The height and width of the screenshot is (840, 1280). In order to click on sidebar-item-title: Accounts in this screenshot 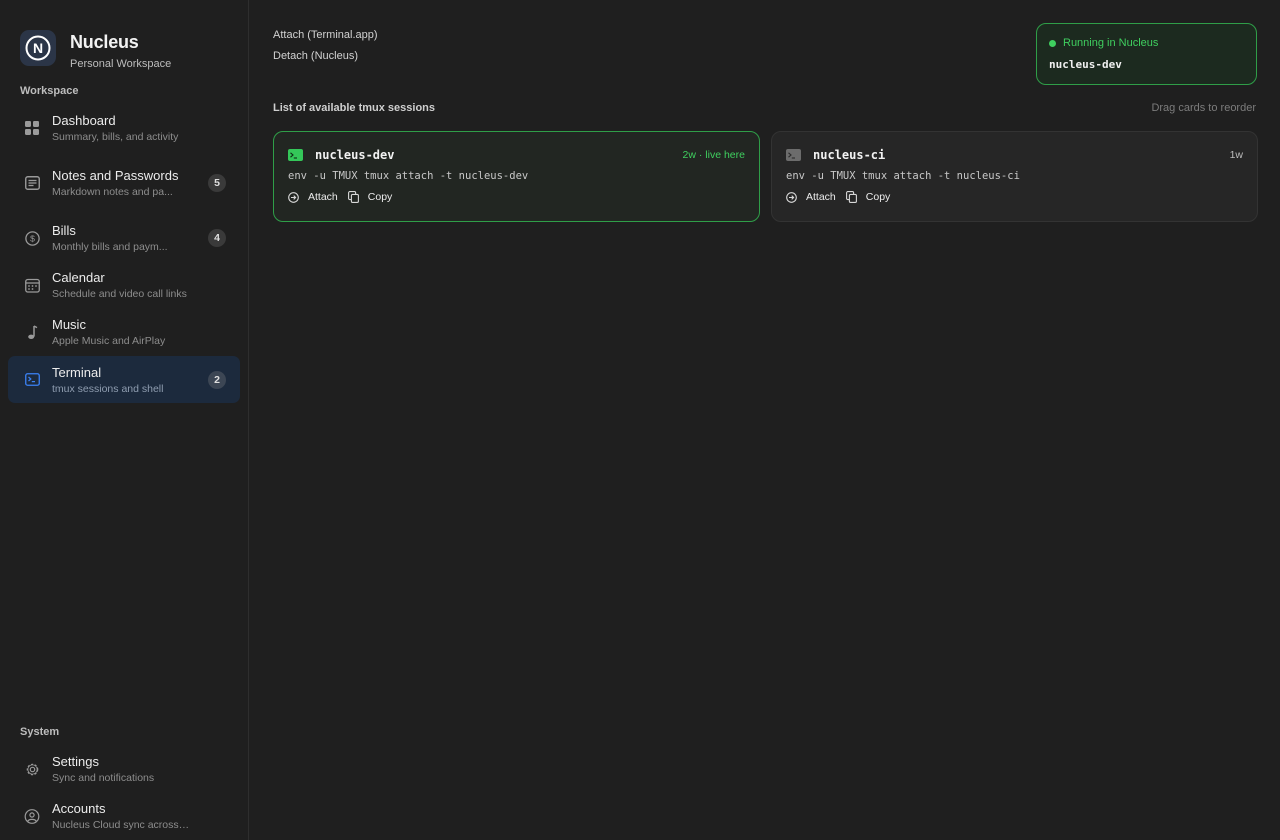, I will do `click(79, 808)`.